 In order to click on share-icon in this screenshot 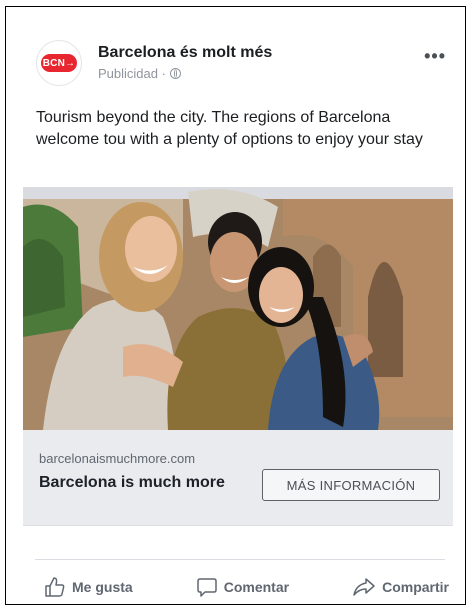, I will do `click(364, 587)`.